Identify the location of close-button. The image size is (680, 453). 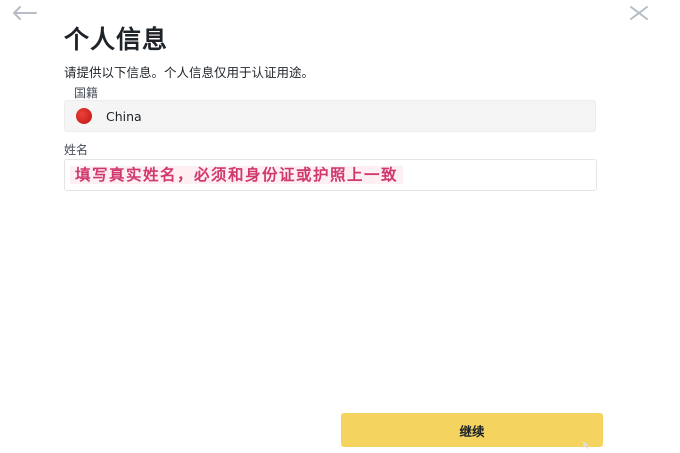
(639, 13).